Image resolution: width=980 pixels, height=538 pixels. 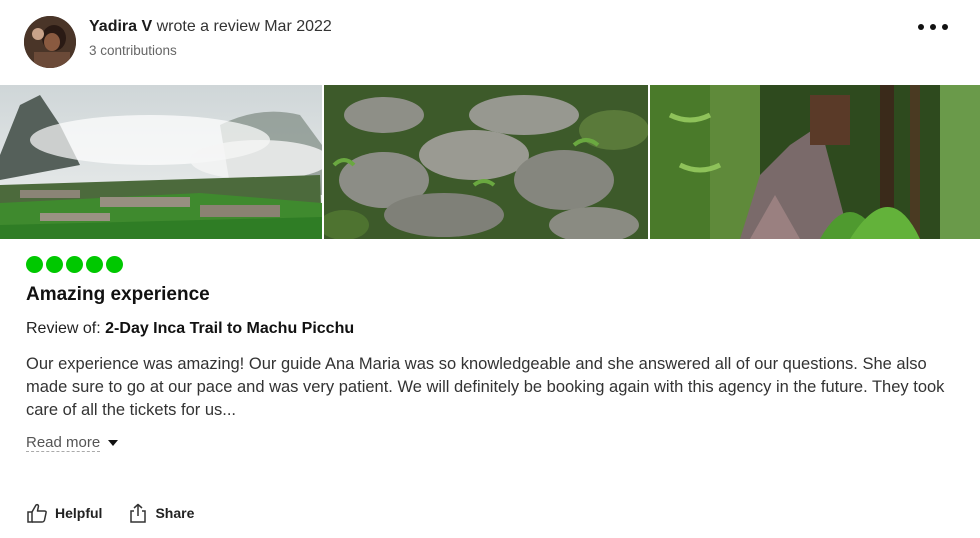 I want to click on rating-bubbles, so click(x=74, y=264).